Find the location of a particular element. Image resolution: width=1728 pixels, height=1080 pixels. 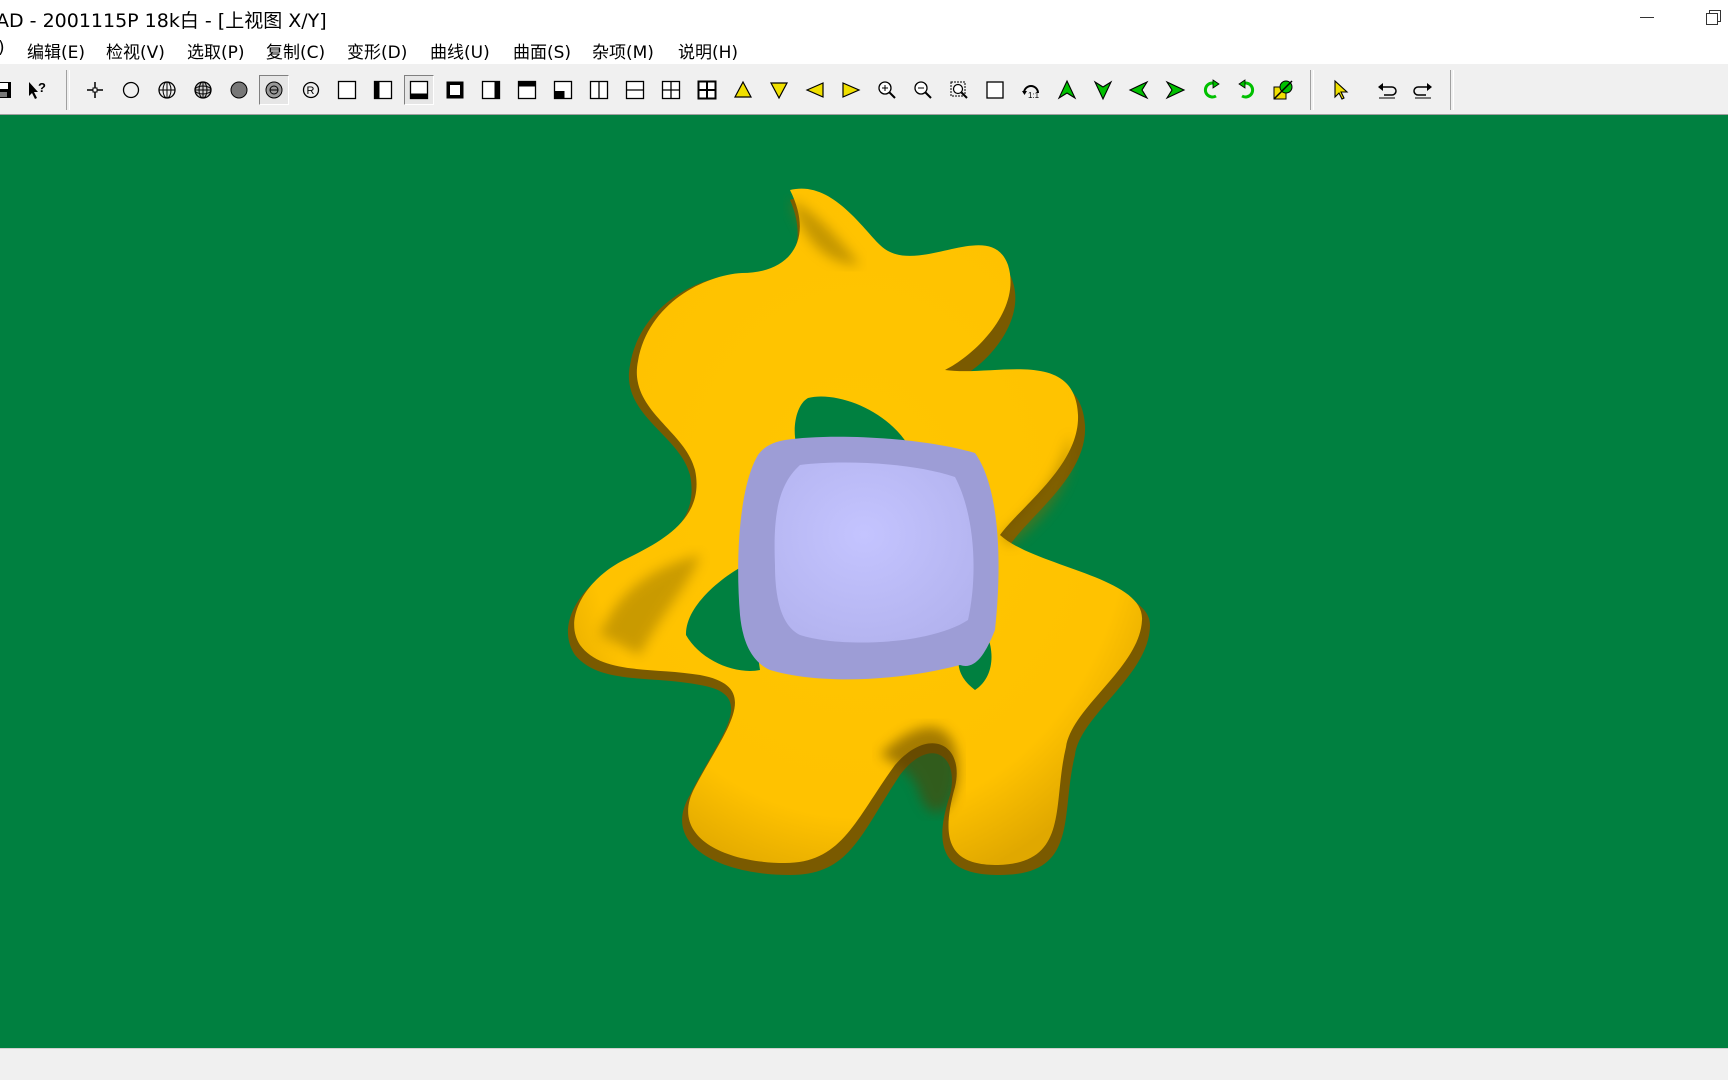

rotate-ccw-button is located at coordinates (1211, 90).